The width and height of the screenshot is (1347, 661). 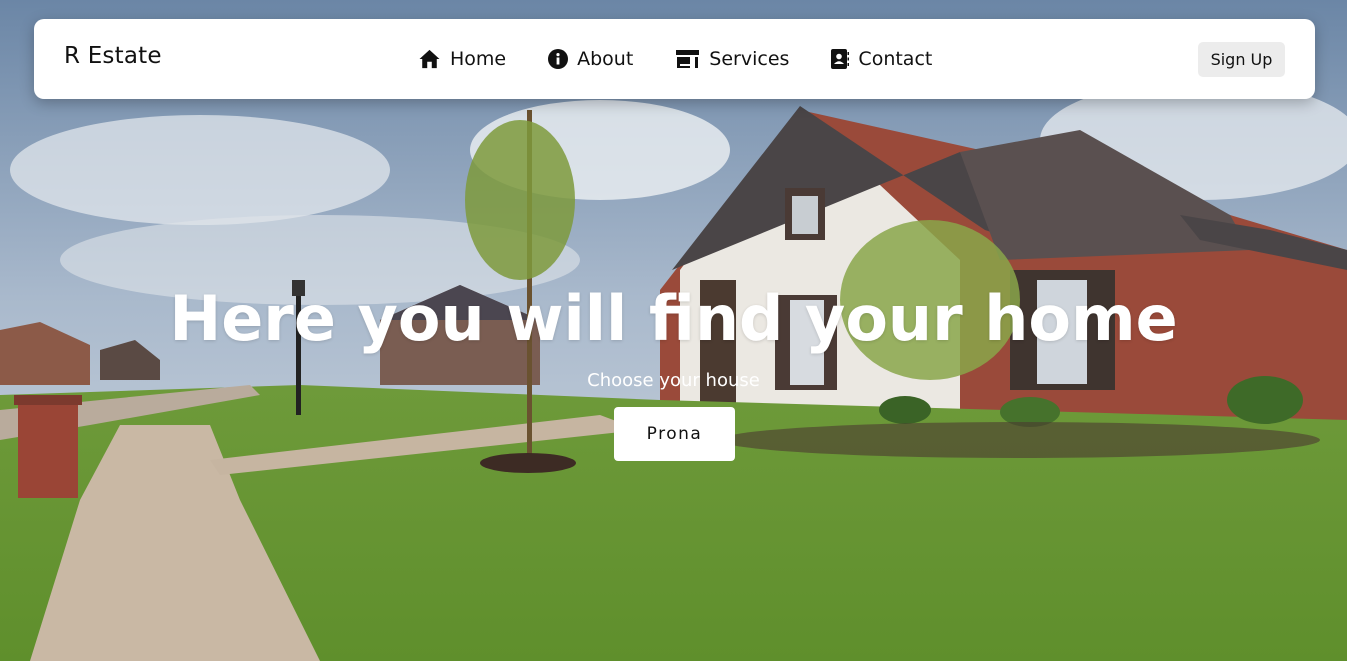 I want to click on prona-button: Prona, so click(x=674, y=434).